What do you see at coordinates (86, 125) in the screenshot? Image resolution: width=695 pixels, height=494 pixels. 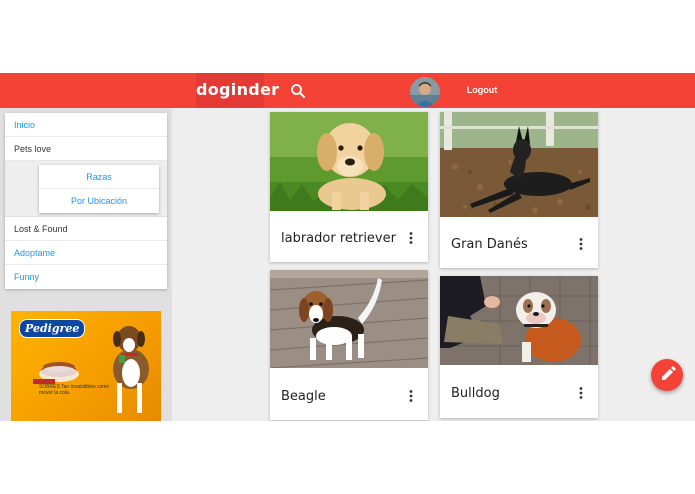 I see `sidebar-item-inicio: Inicio` at bounding box center [86, 125].